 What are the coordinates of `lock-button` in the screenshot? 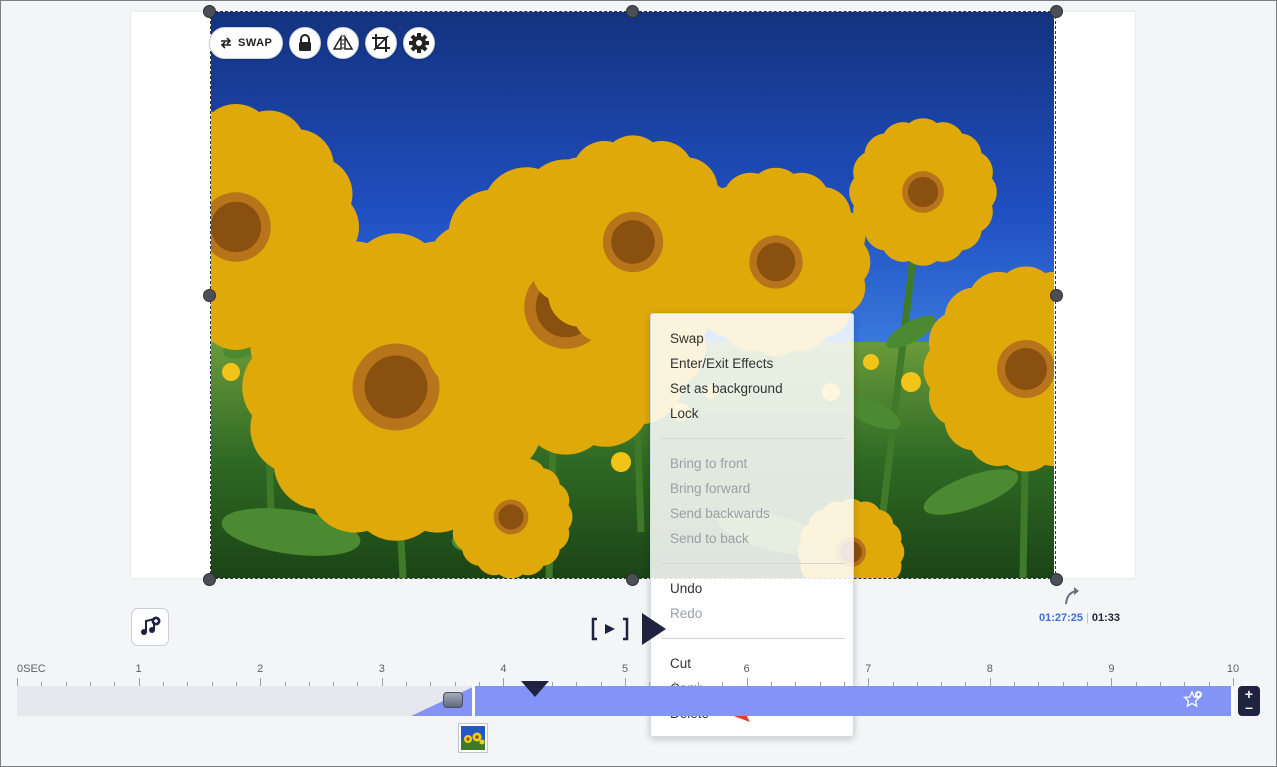 It's located at (305, 43).